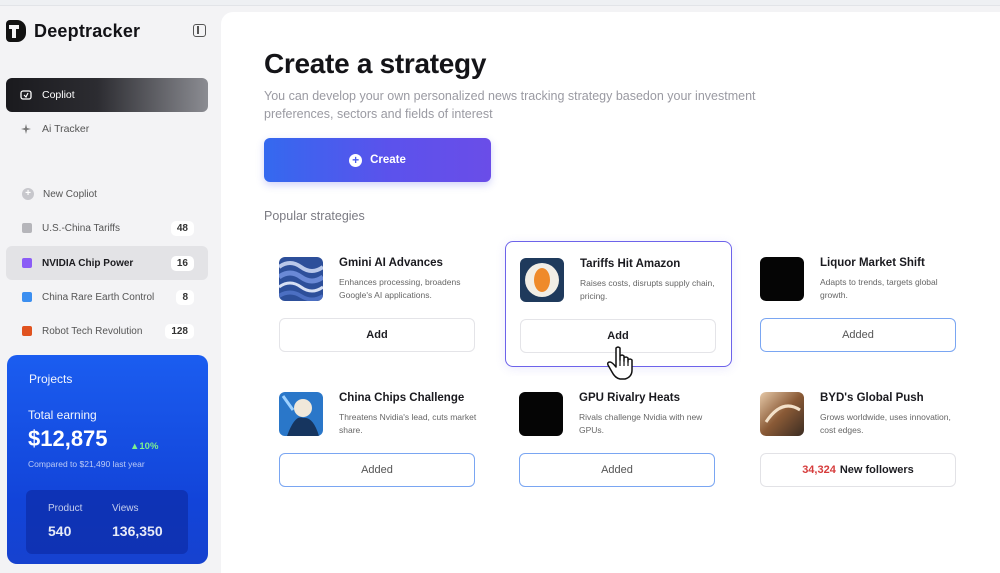 This screenshot has height=573, width=1000. Describe the element at coordinates (199, 30) in the screenshot. I see `collapse-sidebar-icon` at that location.